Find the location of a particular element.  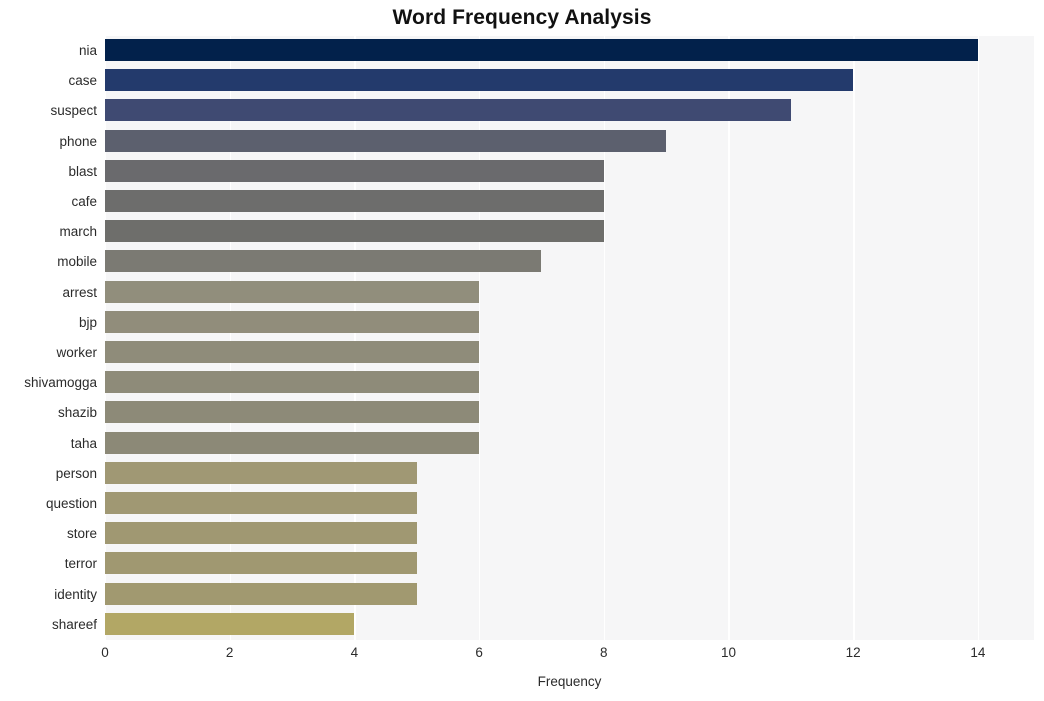

y-tick-label-store: store is located at coordinates (81, 534).